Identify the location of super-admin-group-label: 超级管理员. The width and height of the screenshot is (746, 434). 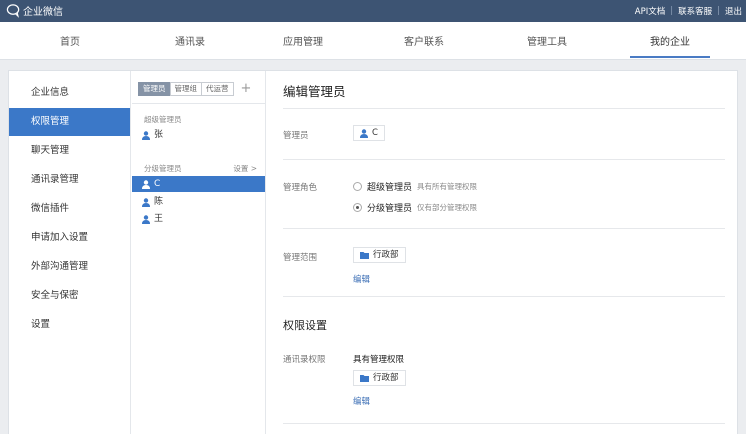
(163, 119).